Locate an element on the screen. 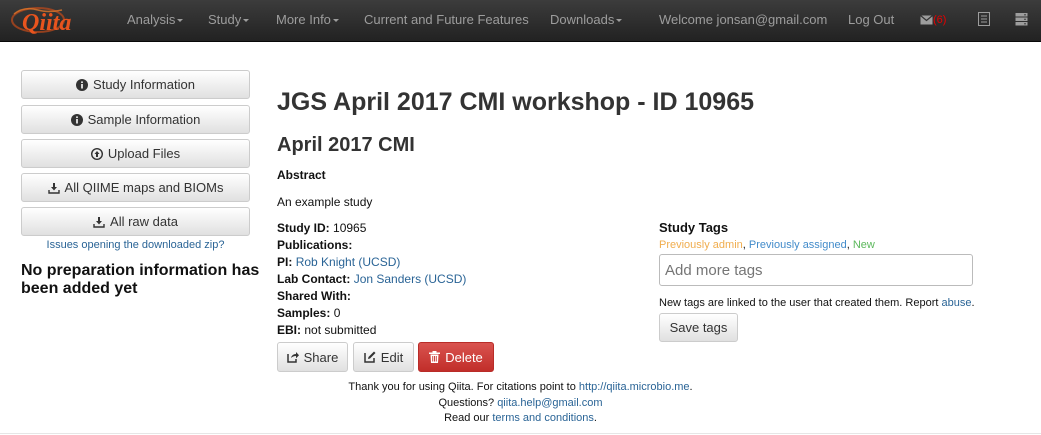  lab-contact-row: Lab Contact: Jon Sanders (UCSD) is located at coordinates (372, 279).